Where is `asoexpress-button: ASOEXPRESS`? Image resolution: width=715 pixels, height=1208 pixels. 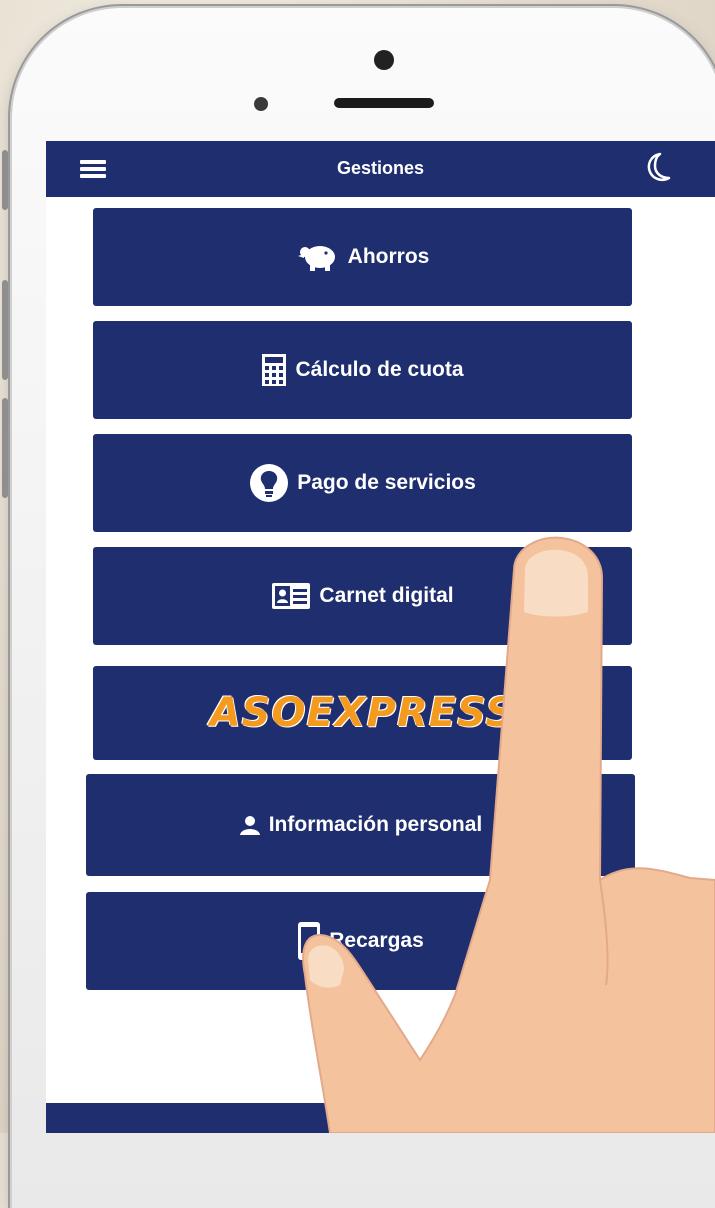 asoexpress-button: ASOEXPRESS is located at coordinates (362, 713).